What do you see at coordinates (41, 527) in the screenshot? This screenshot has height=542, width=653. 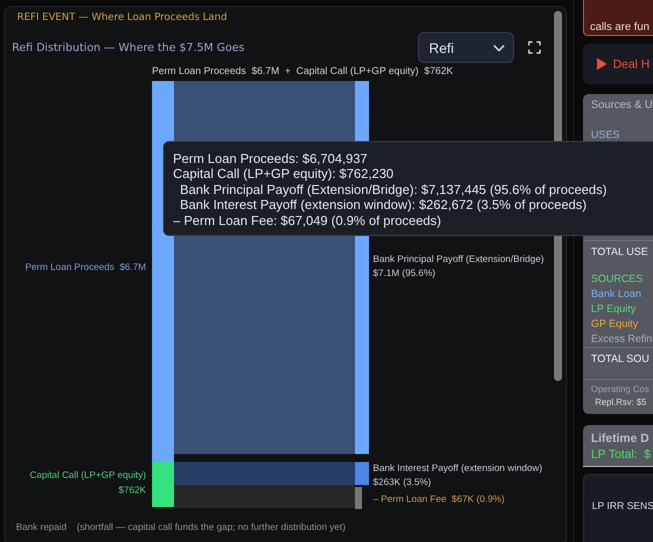 I see `status-text: Bank repaid` at bounding box center [41, 527].